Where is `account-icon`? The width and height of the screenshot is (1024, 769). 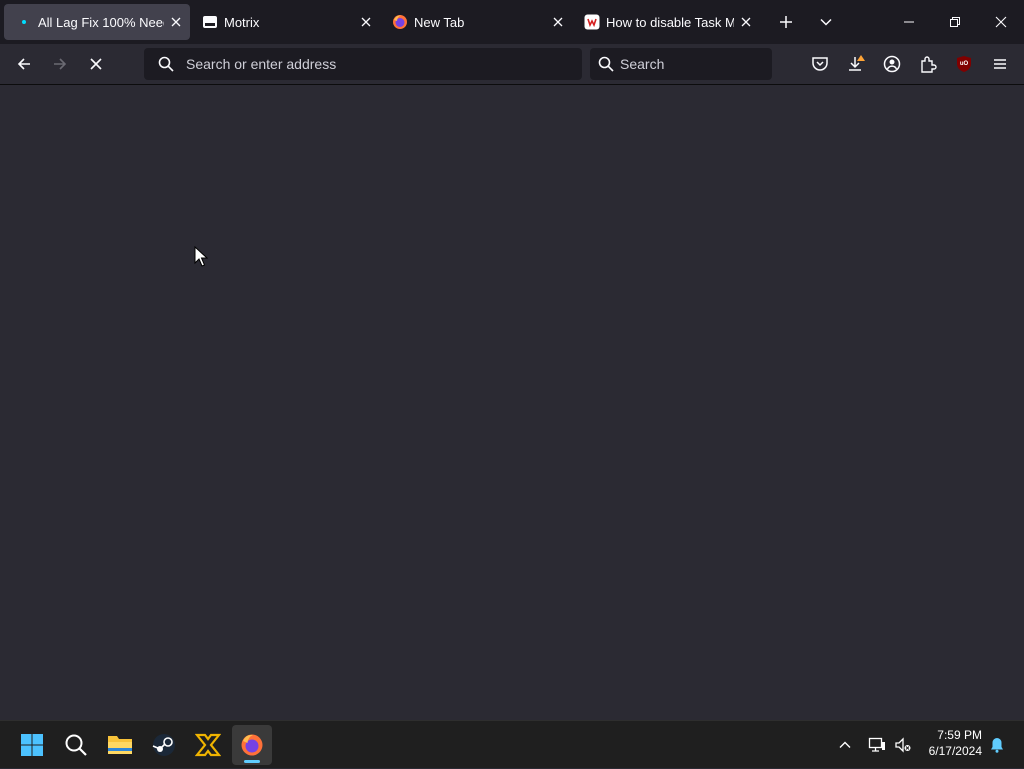
account-icon is located at coordinates (892, 64).